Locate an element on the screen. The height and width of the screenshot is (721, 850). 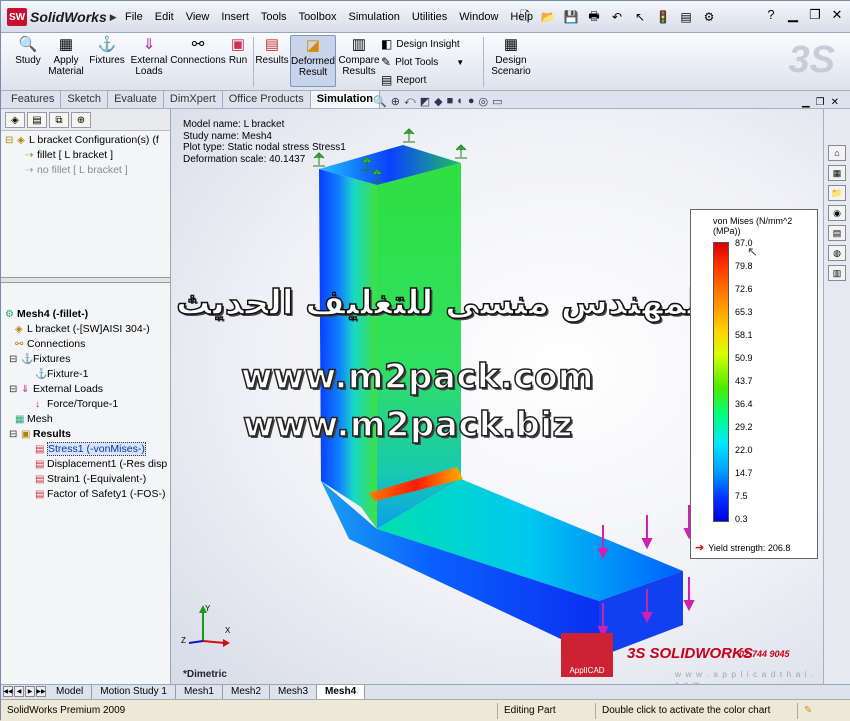
tab-features: Features is located at coordinates (33, 99).